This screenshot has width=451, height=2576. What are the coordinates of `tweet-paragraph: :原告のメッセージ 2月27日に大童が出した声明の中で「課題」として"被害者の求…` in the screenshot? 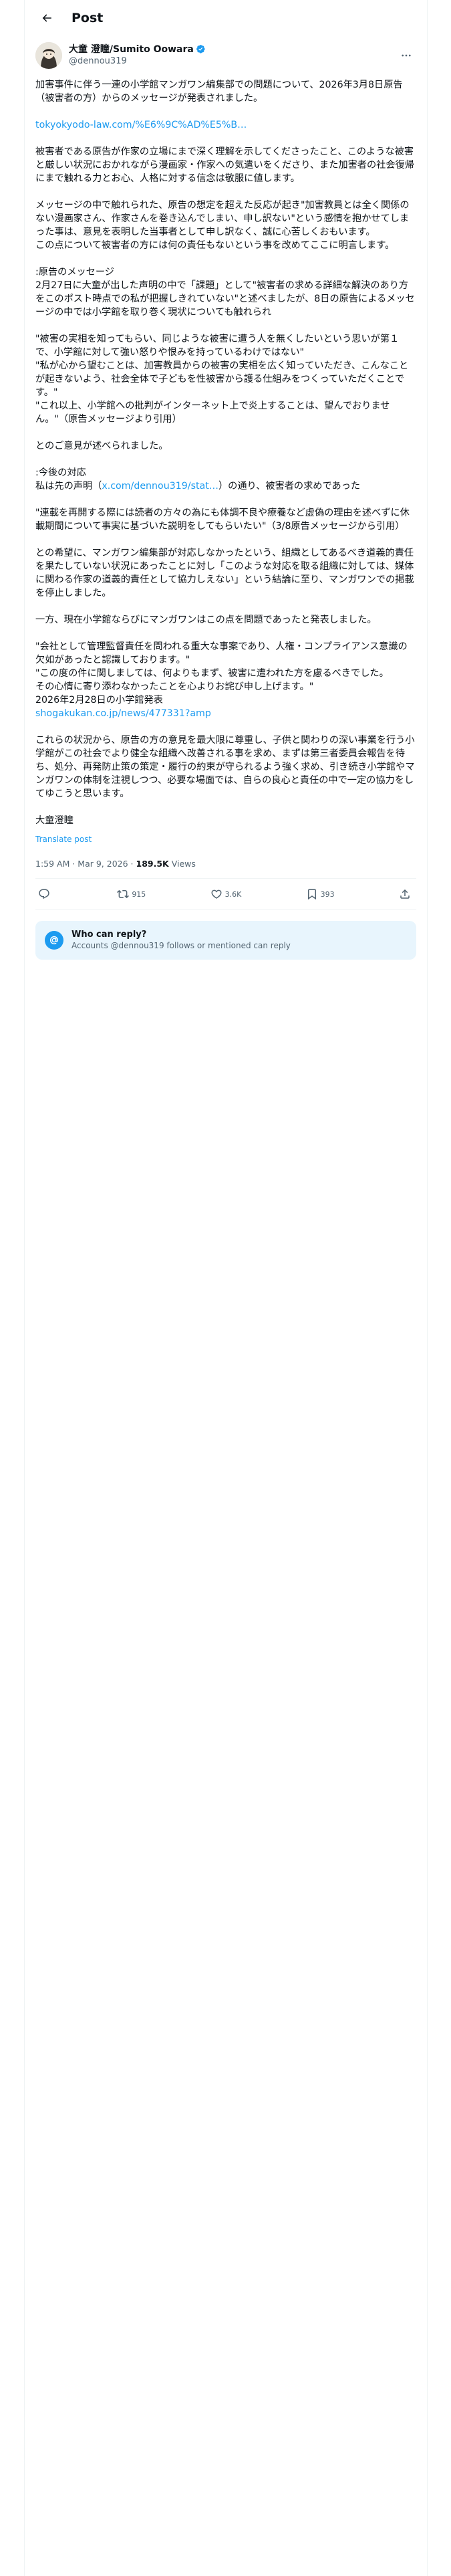 It's located at (225, 292).